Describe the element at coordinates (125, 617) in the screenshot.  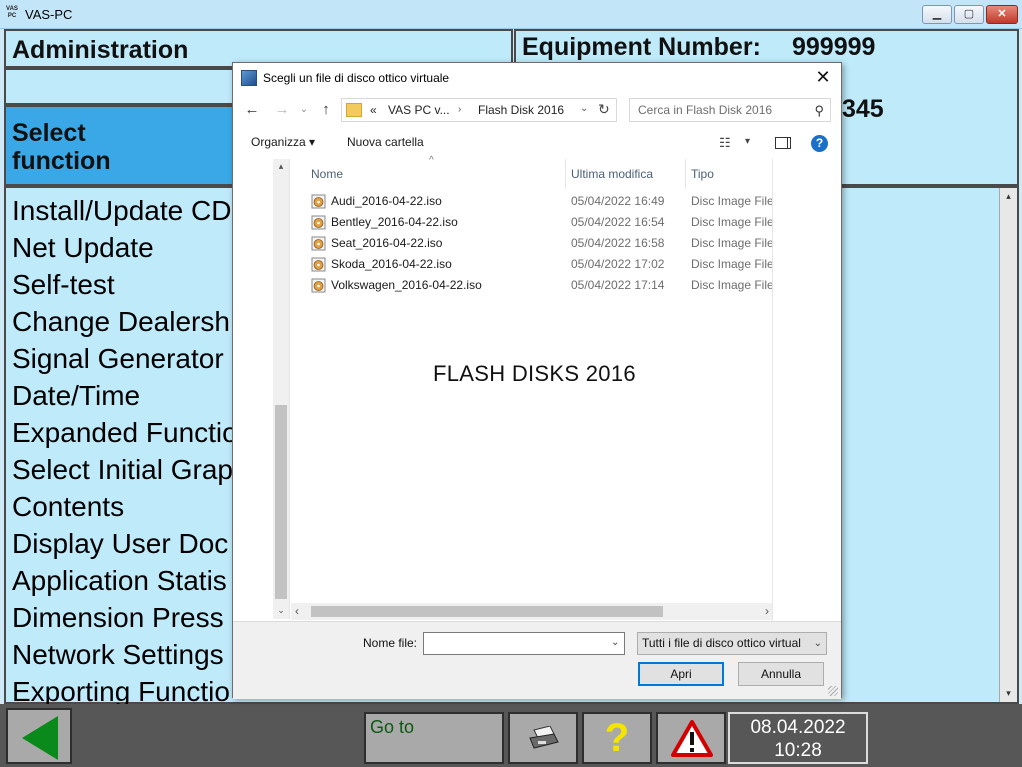
I see `function-item: Dimension Press` at that location.